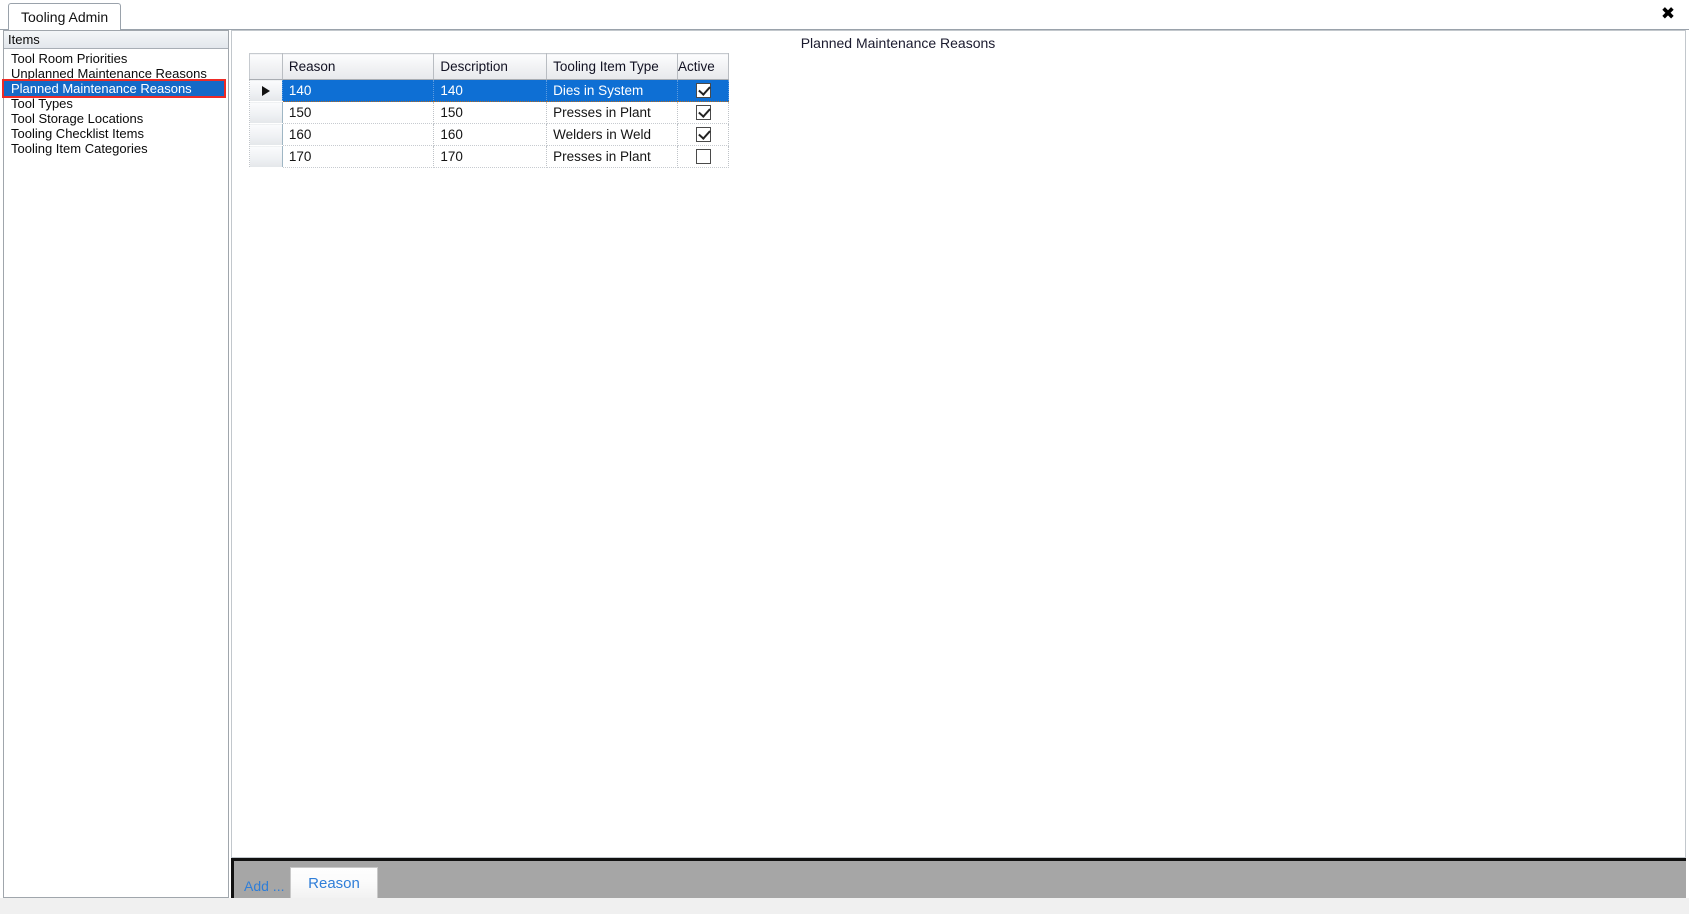 The image size is (1689, 914). I want to click on column-header-description: Description, so click(490, 66).